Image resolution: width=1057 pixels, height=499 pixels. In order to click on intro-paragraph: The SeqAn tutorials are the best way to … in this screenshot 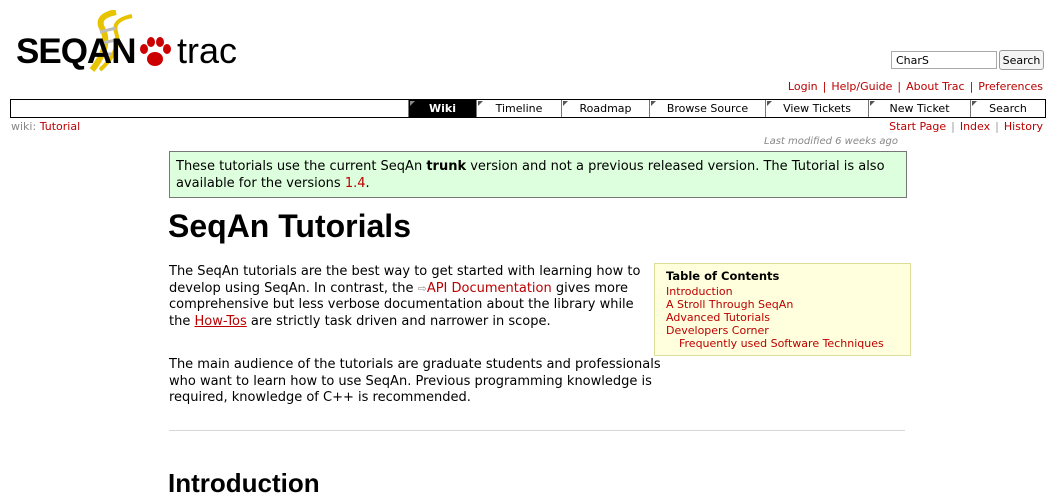, I will do `click(409, 297)`.